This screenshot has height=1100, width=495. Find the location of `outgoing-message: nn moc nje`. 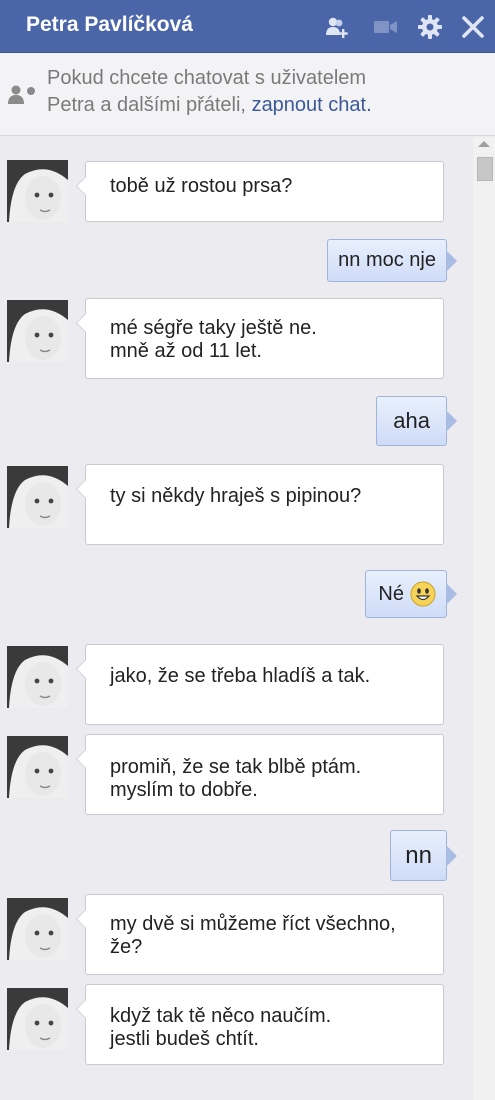

outgoing-message: nn moc nje is located at coordinates (392, 260).